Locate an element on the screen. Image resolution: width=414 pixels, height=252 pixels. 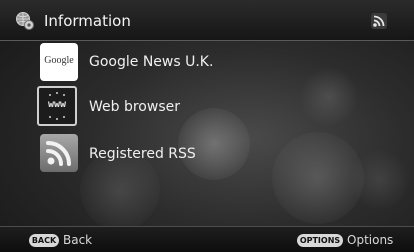
web-browser-icon: www is located at coordinates (57, 106).